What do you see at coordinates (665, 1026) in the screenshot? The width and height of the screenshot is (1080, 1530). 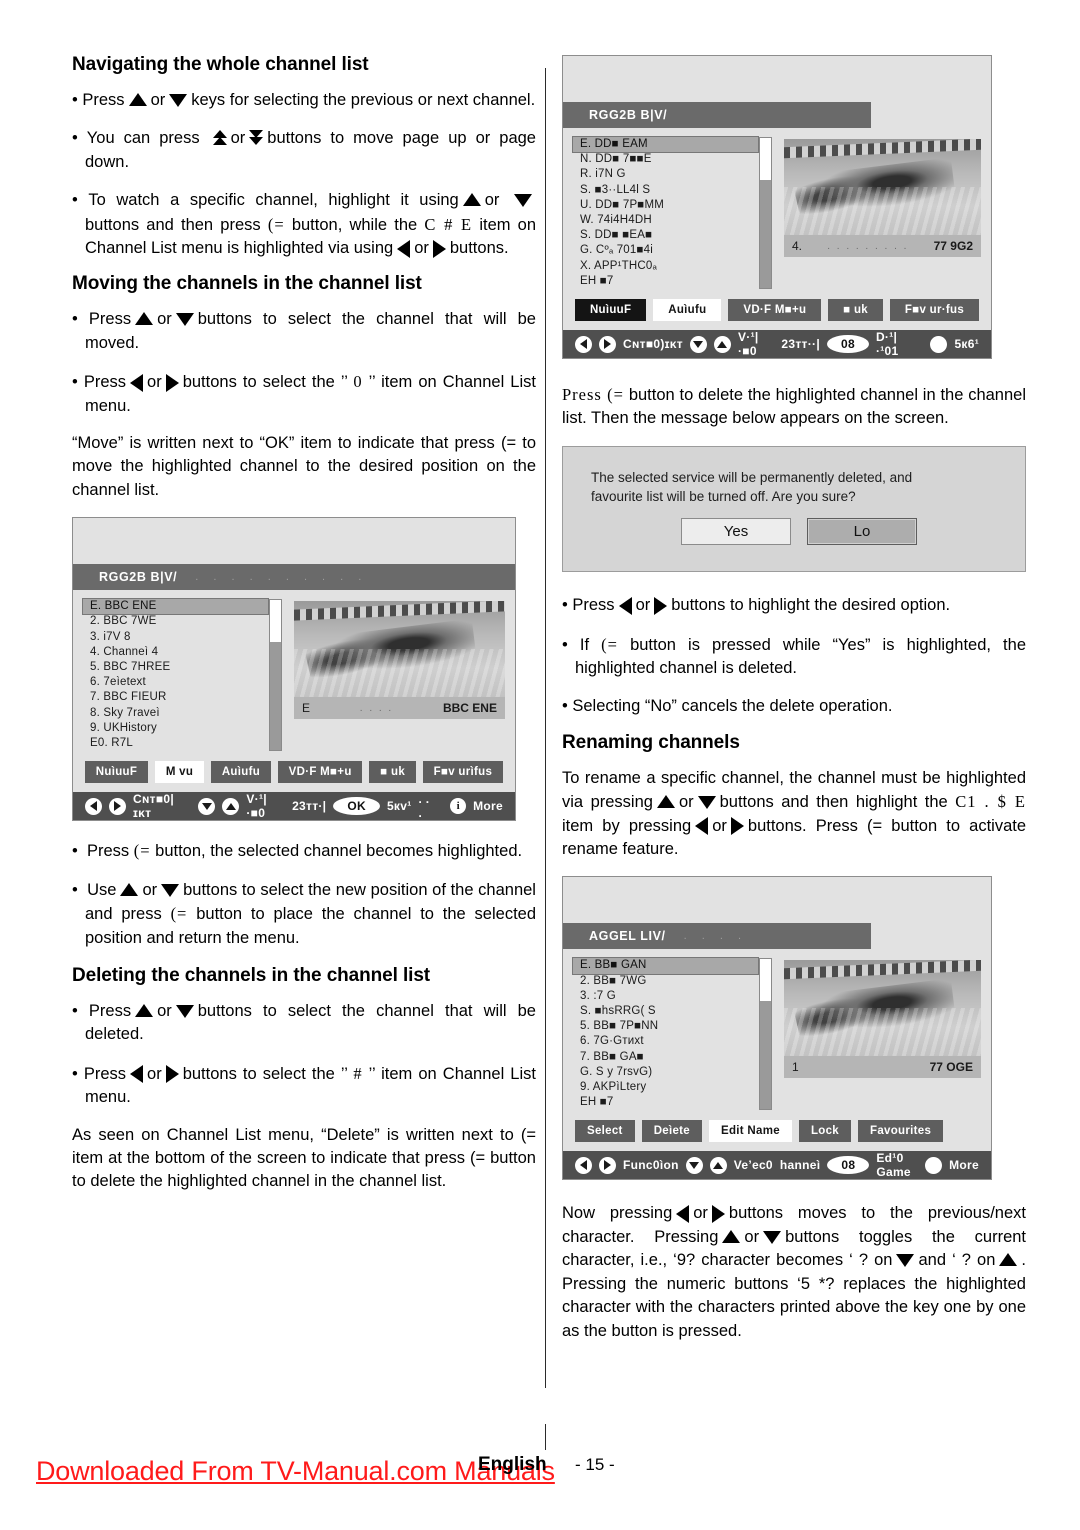 I see `tv-channel-row: 5. BB■ 7P■NN` at bounding box center [665, 1026].